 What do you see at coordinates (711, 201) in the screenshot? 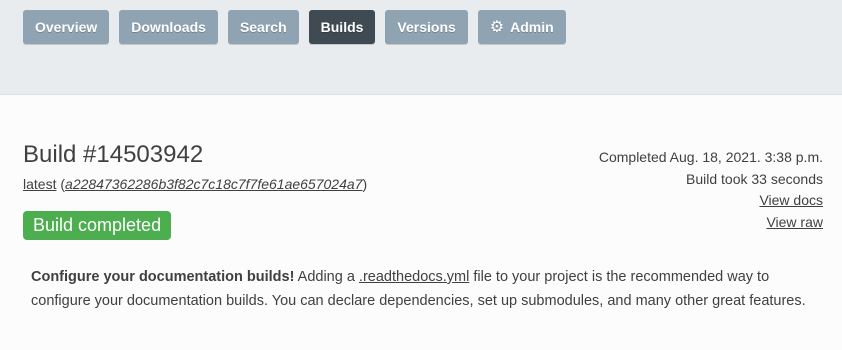
I see `view-docs-link: View docs` at bounding box center [711, 201].